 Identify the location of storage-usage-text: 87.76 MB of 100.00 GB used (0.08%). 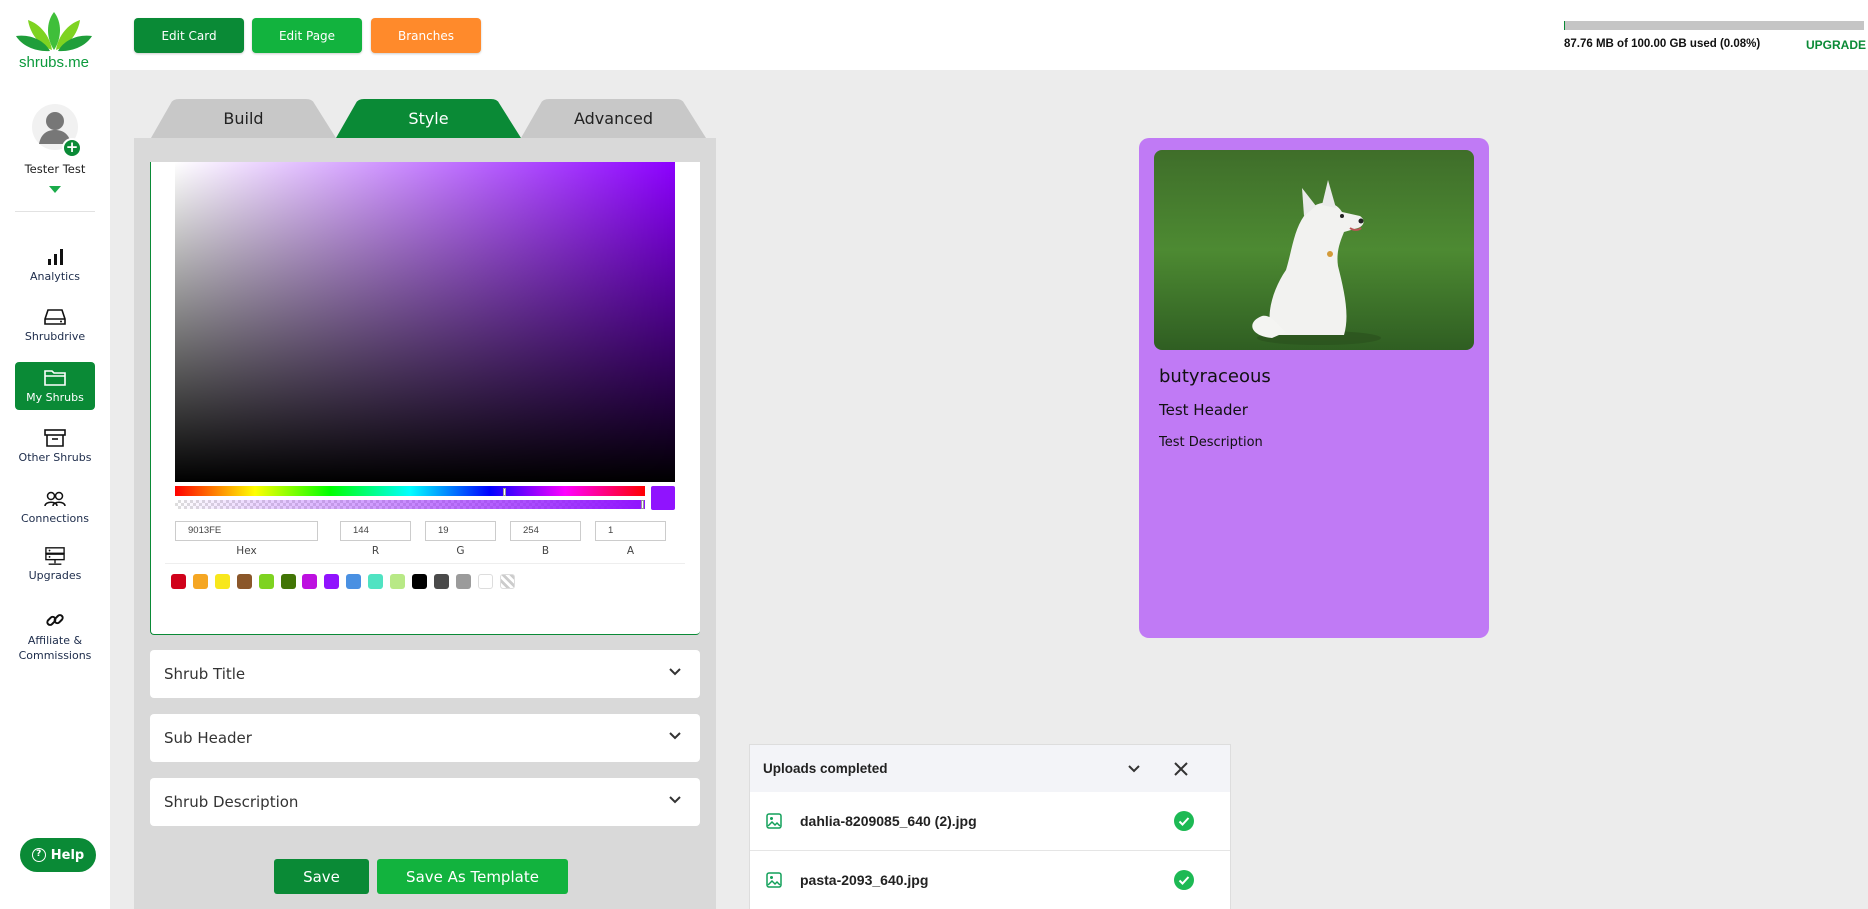
(1662, 44).